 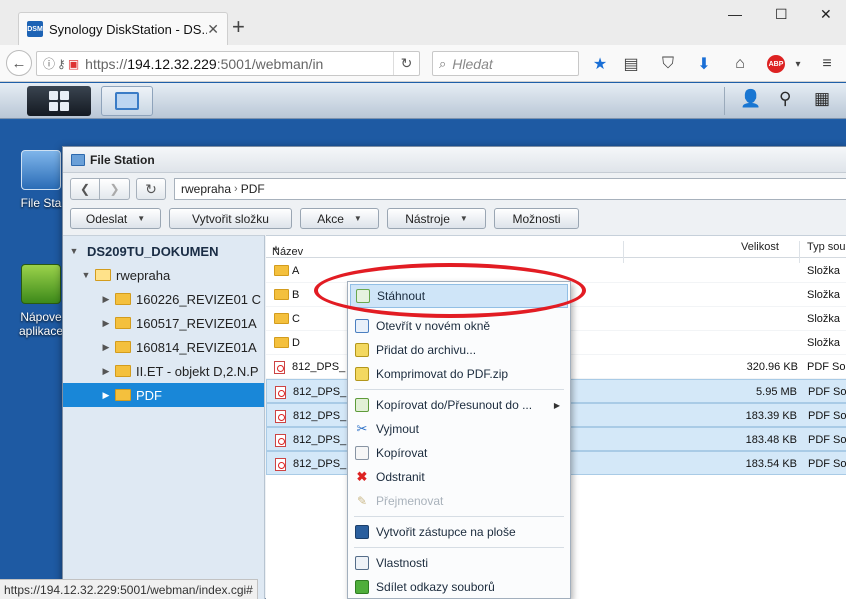 I want to click on file-size: 320.96 KB, so click(x=772, y=367).